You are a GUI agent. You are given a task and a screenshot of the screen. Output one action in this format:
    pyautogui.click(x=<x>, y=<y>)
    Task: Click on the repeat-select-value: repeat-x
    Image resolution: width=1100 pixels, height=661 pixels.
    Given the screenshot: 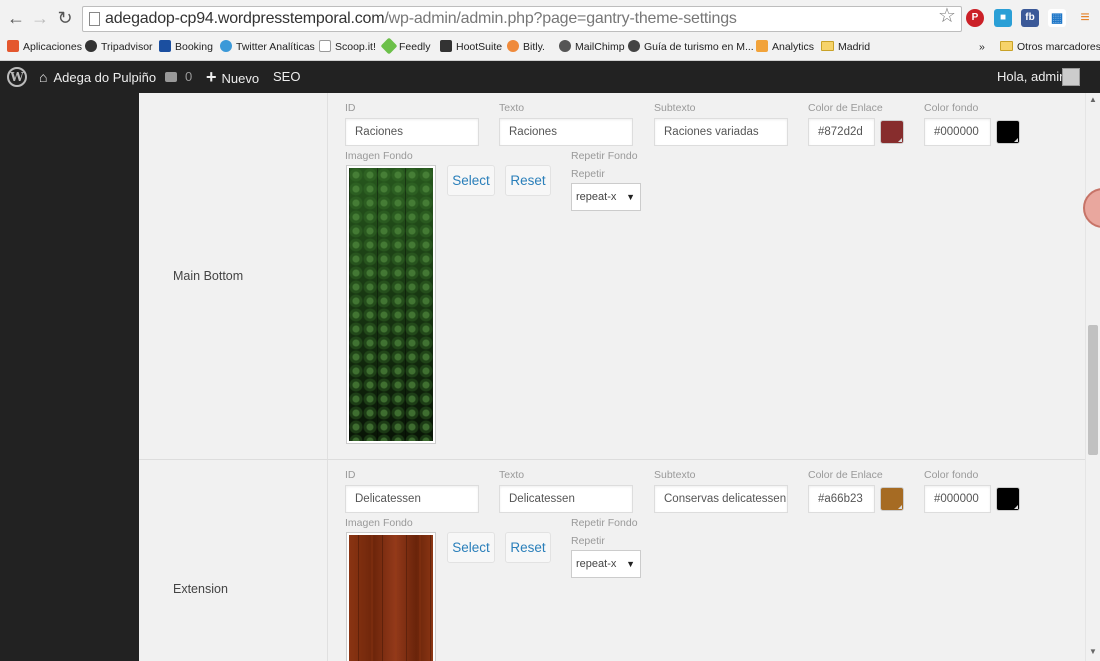 What is the action you would take?
    pyautogui.click(x=596, y=564)
    